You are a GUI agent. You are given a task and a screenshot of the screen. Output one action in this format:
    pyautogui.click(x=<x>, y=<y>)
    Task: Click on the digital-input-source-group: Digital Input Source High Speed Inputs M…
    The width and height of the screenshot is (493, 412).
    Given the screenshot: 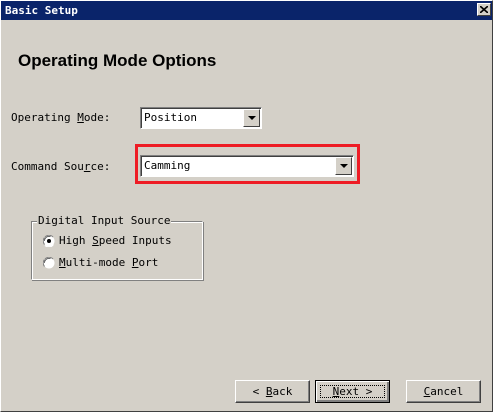 What is the action you would take?
    pyautogui.click(x=117, y=247)
    